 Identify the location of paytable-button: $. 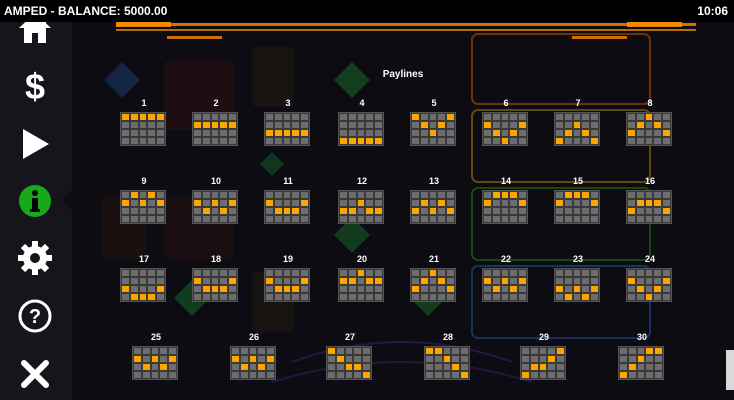
(35, 86).